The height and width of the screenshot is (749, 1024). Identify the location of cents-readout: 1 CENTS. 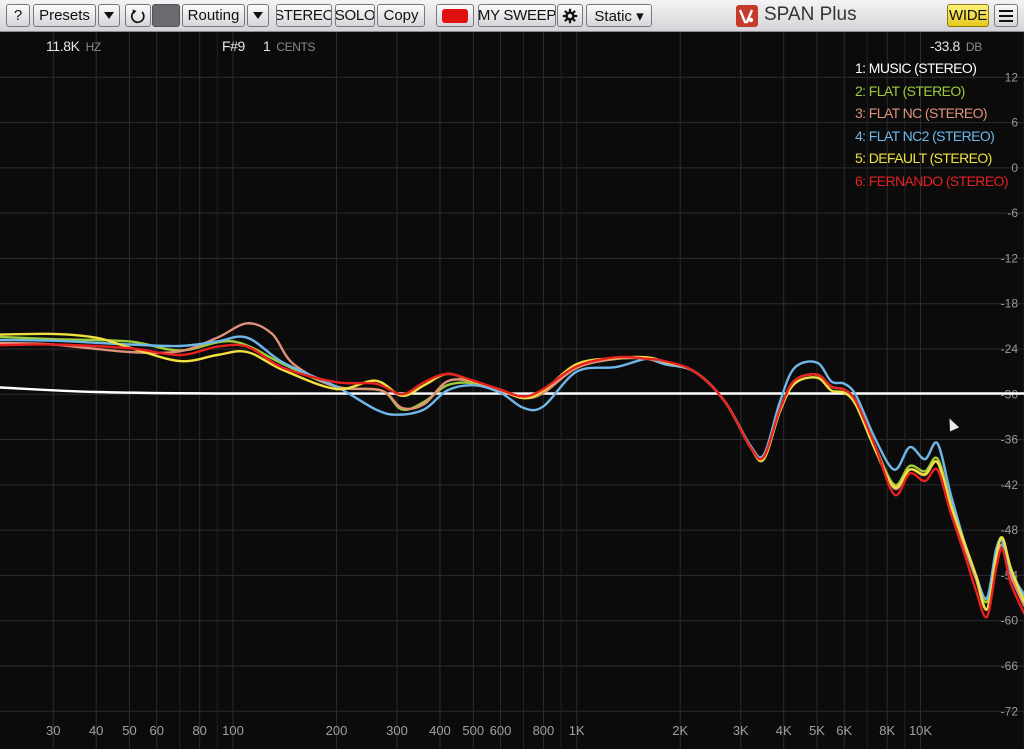
(289, 46).